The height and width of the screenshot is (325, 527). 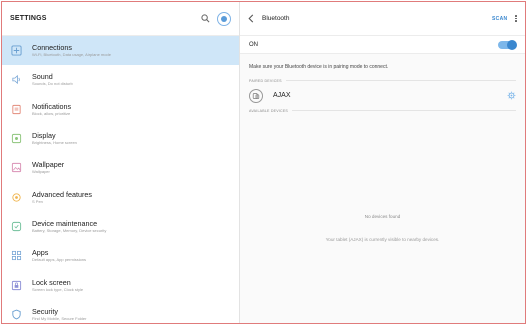 I want to click on connections-icon, so click(x=16, y=51).